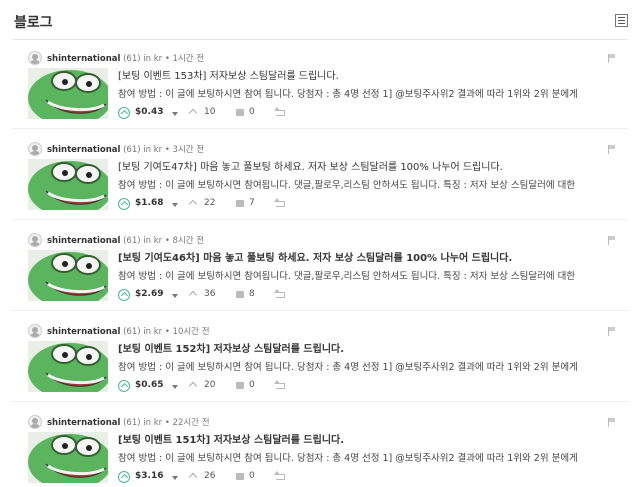  Describe the element at coordinates (149, 476) in the screenshot. I see `post-payout: $3.16` at that location.